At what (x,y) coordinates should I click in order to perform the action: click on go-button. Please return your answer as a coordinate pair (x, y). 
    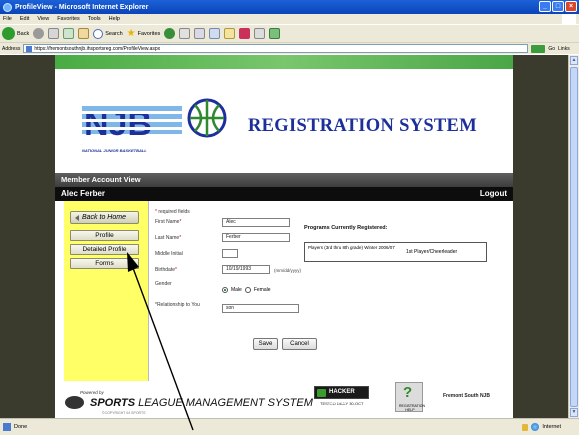
    Looking at the image, I should click on (538, 48).